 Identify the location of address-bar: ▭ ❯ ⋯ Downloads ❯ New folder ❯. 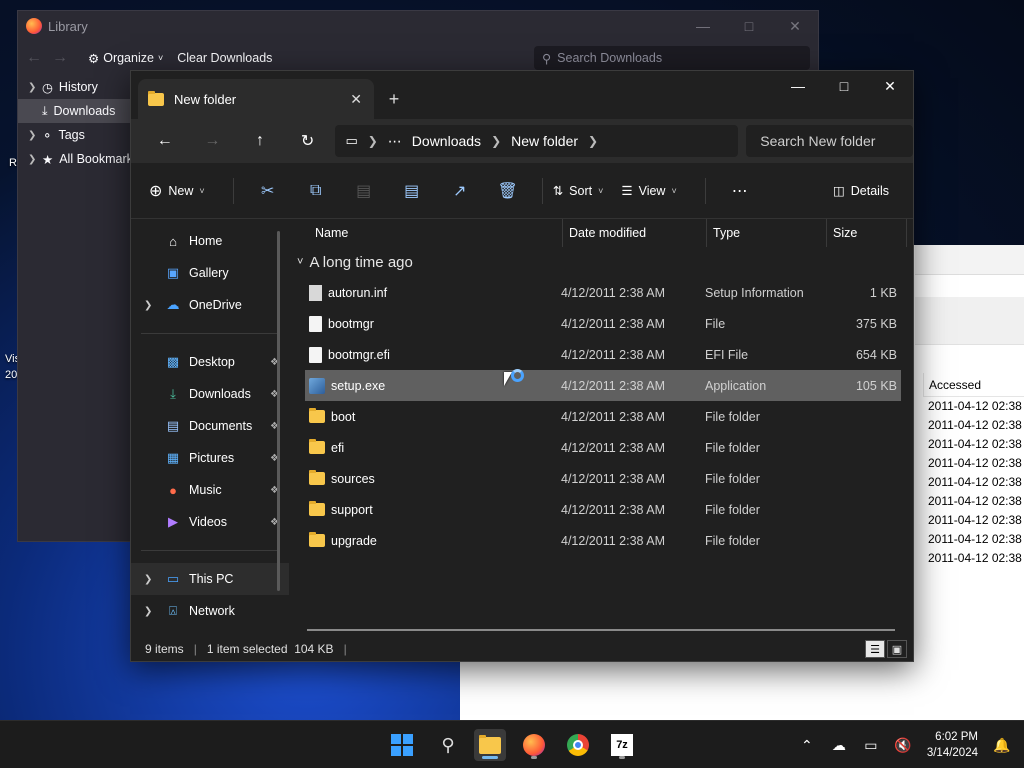
(537, 141).